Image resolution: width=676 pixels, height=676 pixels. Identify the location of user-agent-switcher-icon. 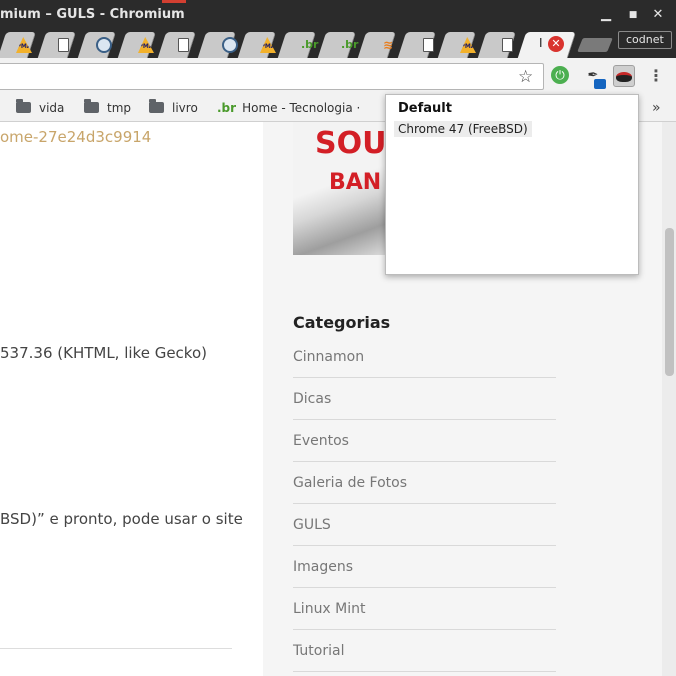
(624, 76).